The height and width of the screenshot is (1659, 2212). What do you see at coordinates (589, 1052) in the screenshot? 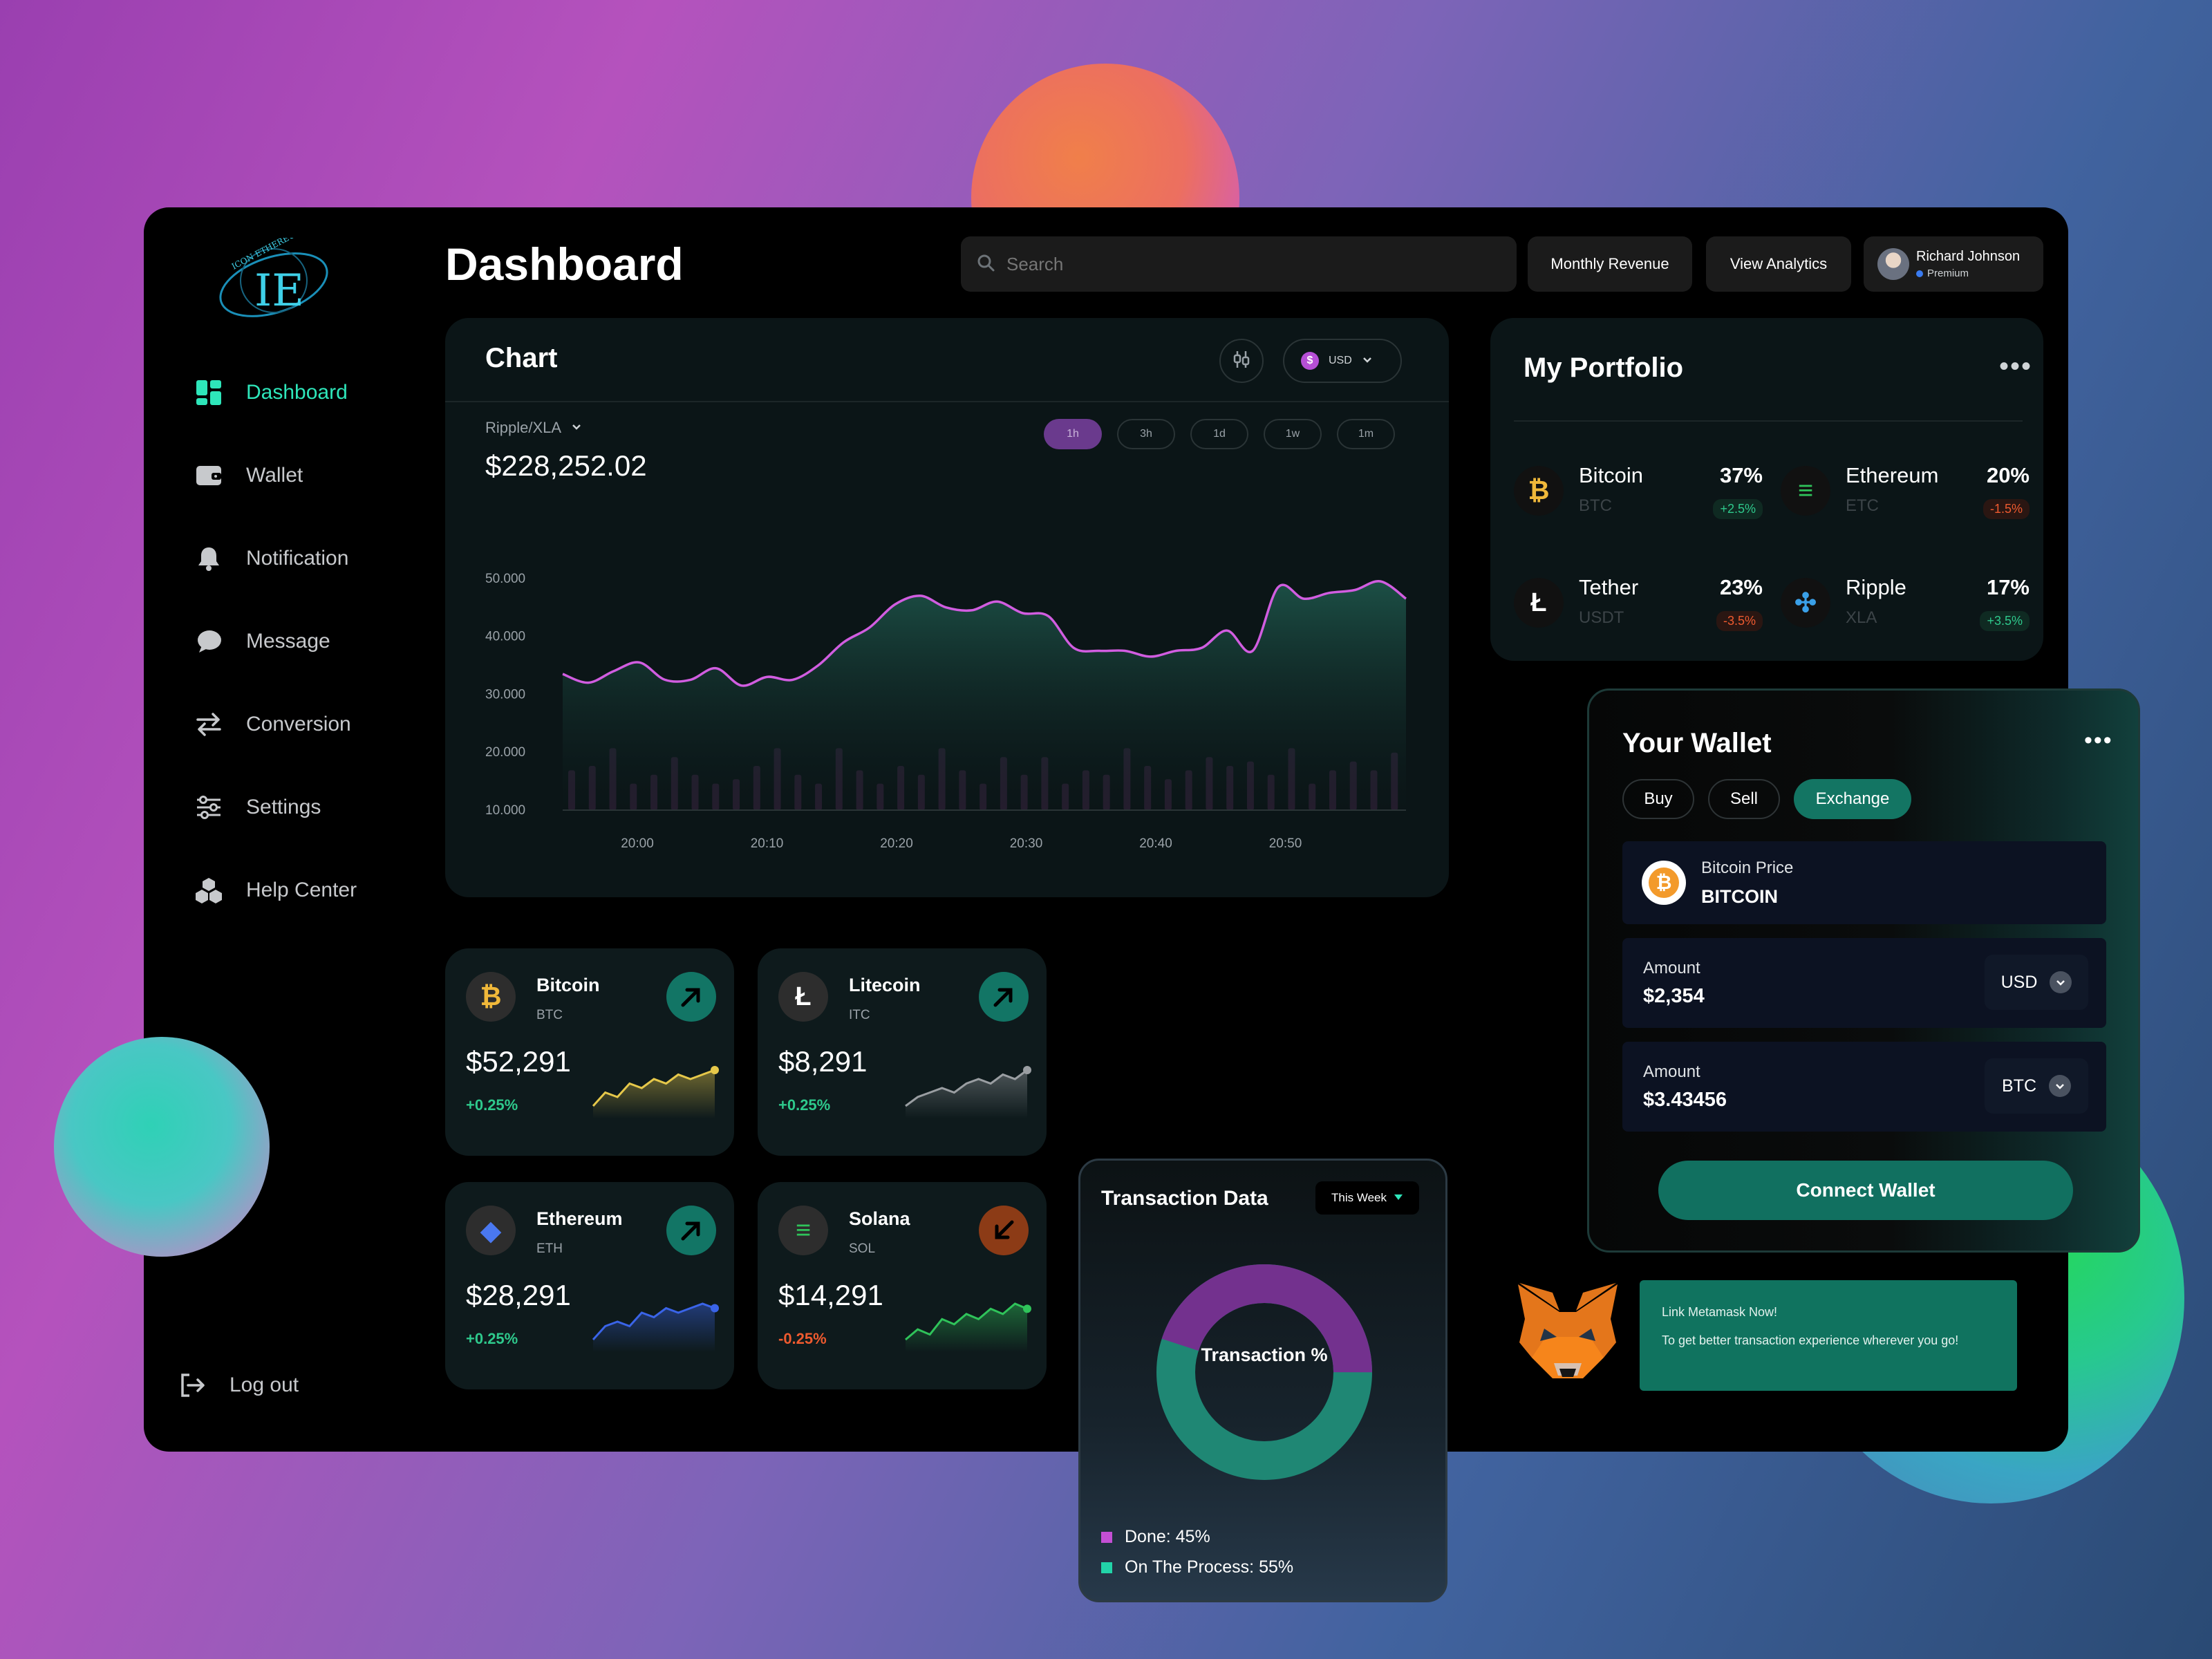
I see `coin-card-bitcoin: ₿ Bitcoin BTC $52,291 +0.25%` at bounding box center [589, 1052].